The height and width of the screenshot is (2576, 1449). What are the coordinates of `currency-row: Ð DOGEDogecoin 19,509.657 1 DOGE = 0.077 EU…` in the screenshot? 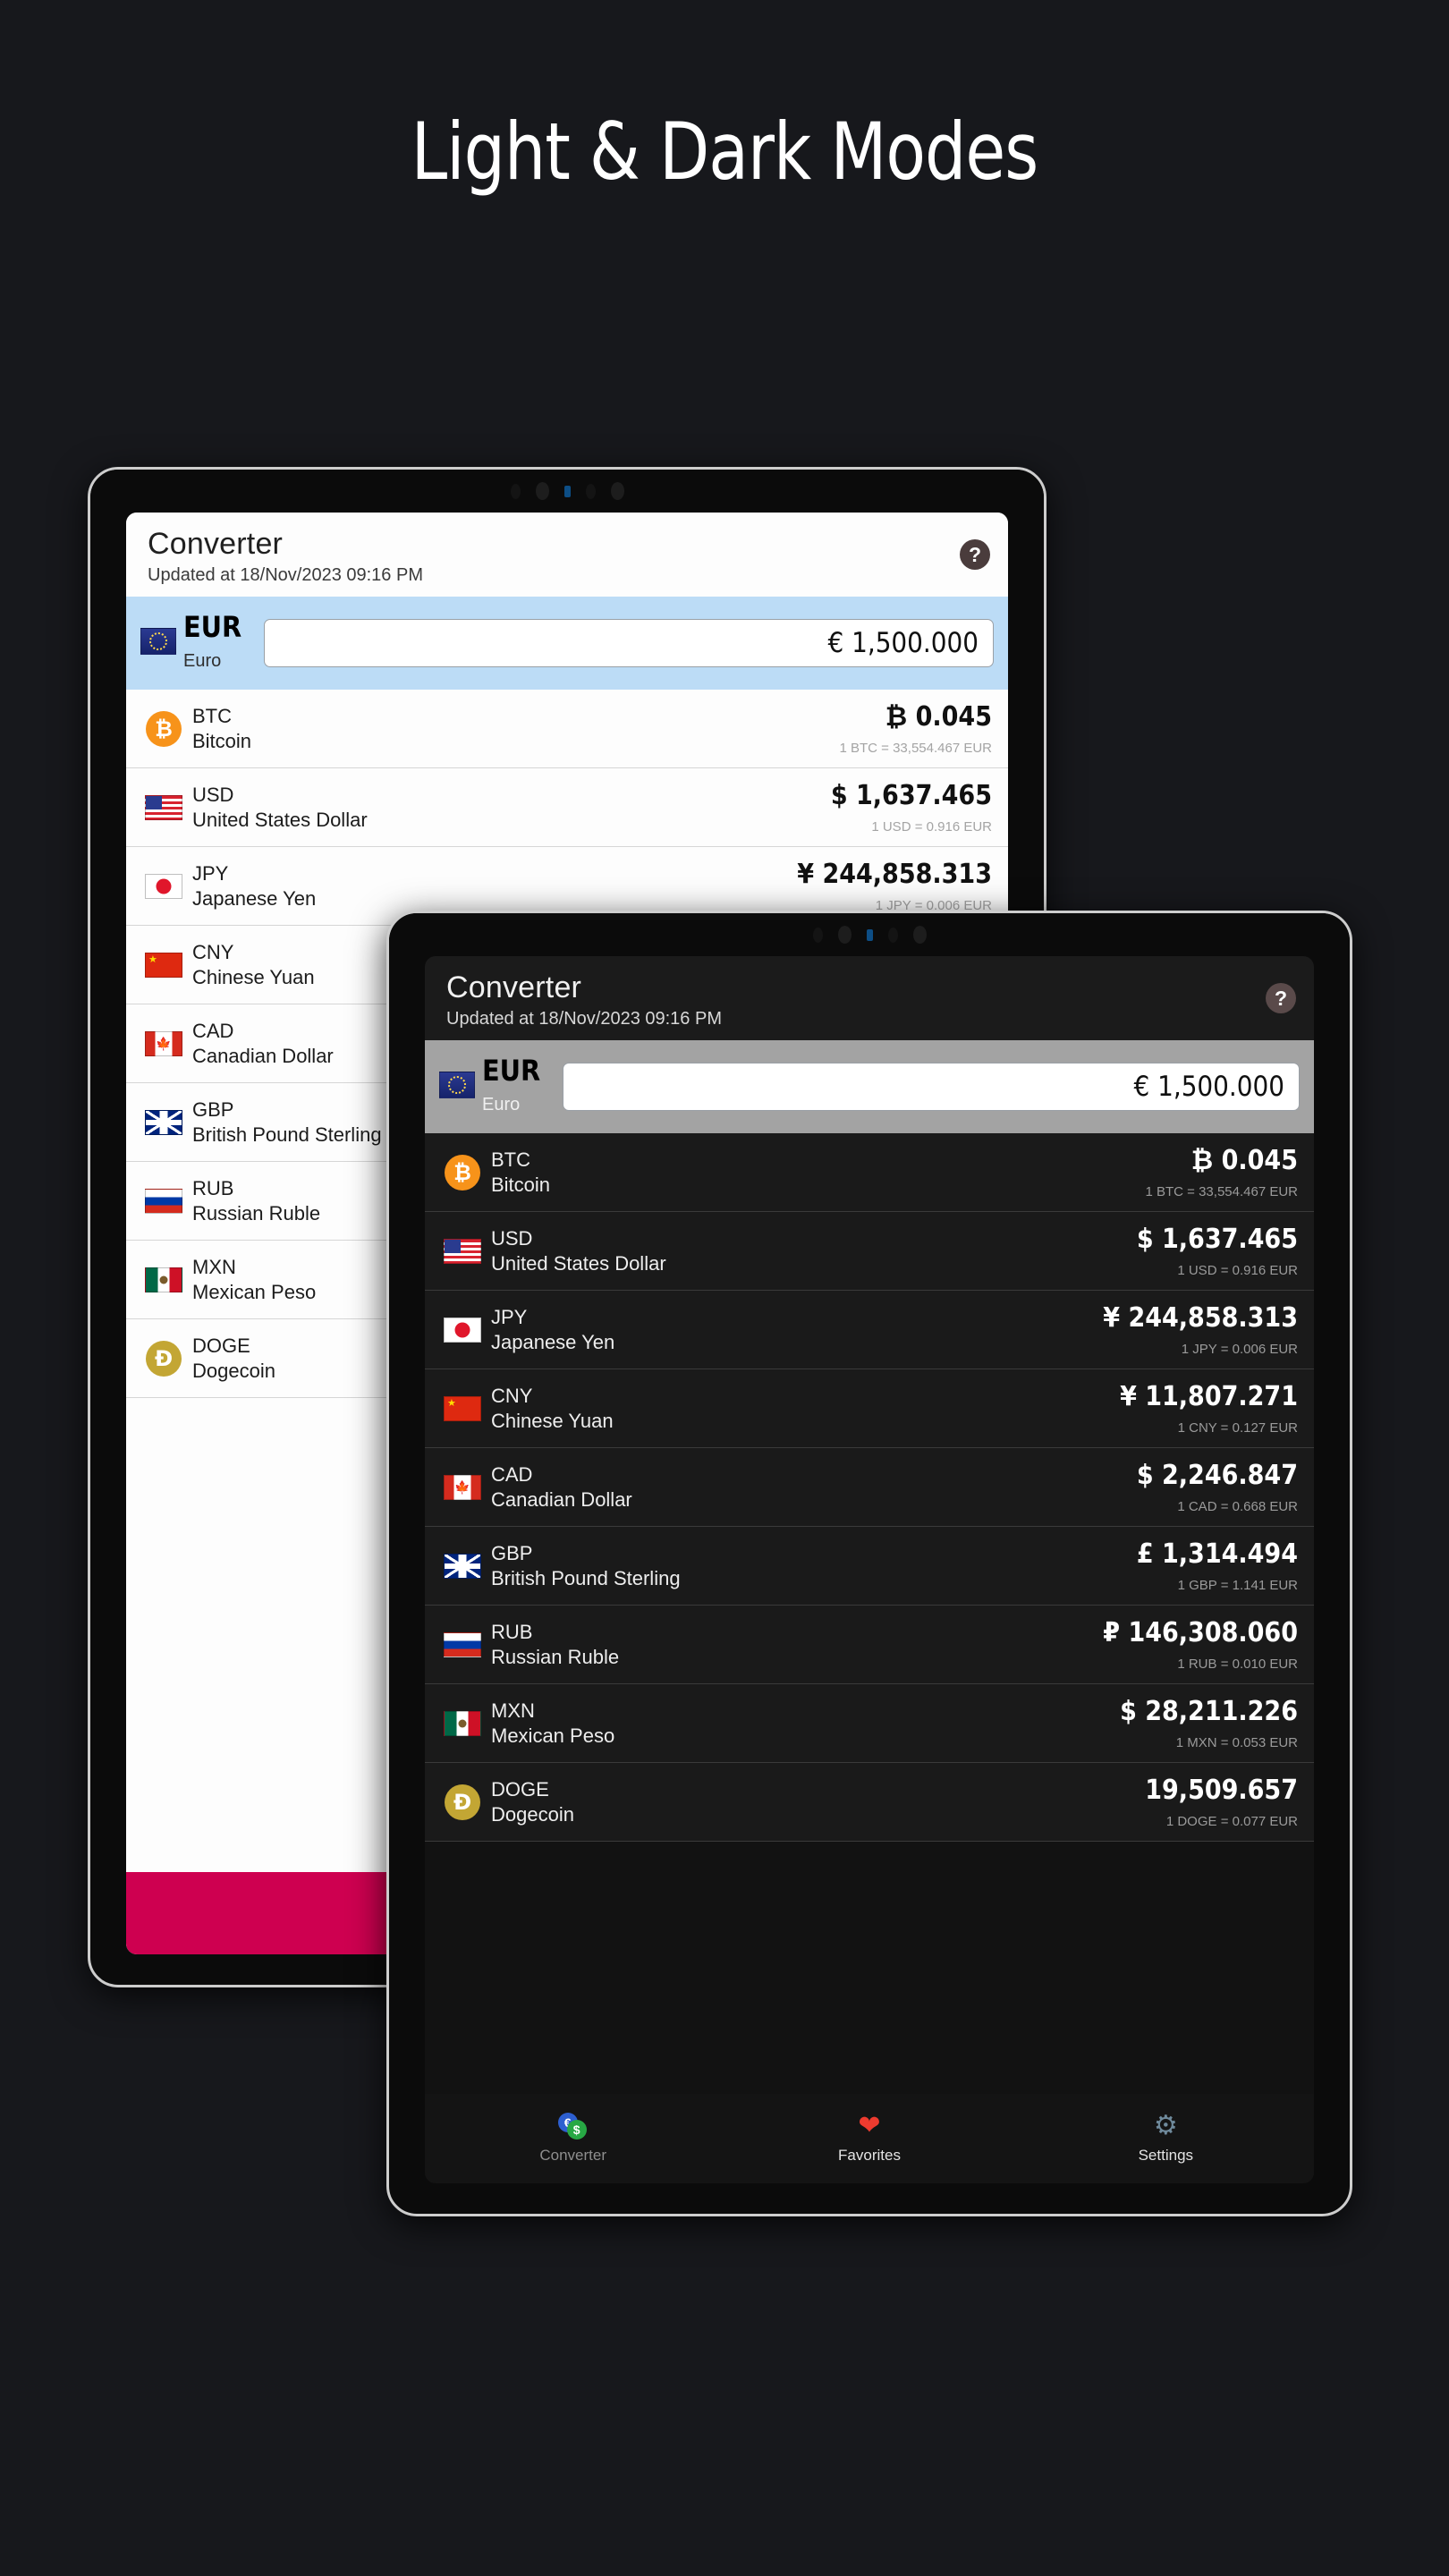 It's located at (869, 1802).